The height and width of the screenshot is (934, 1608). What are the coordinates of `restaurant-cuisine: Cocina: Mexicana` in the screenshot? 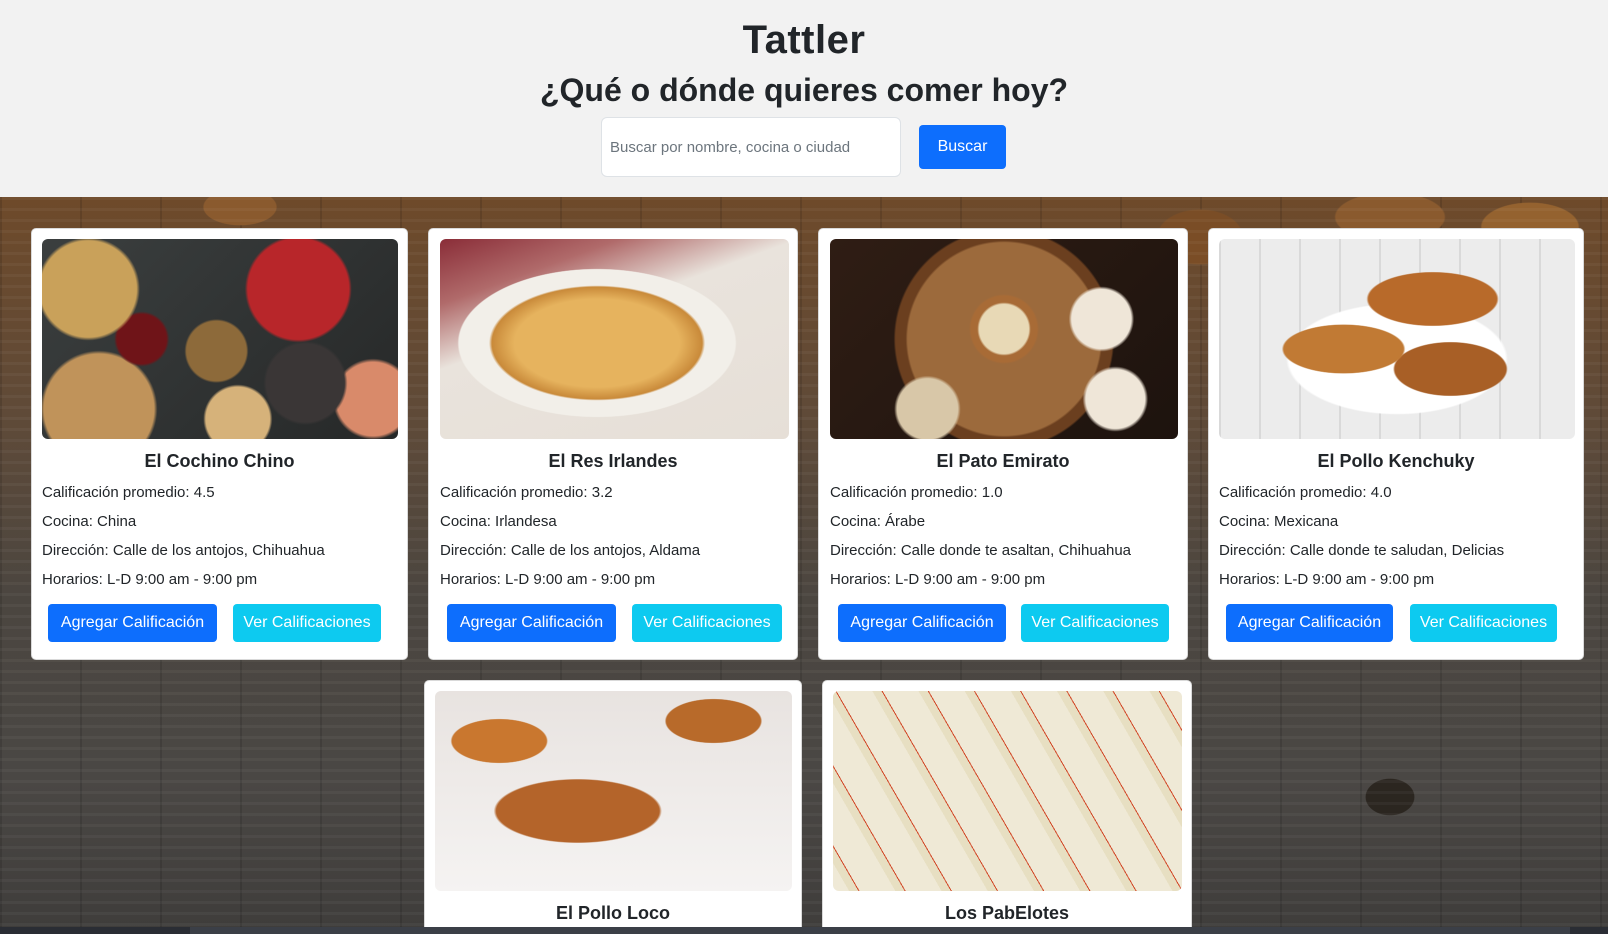 It's located at (1279, 521).